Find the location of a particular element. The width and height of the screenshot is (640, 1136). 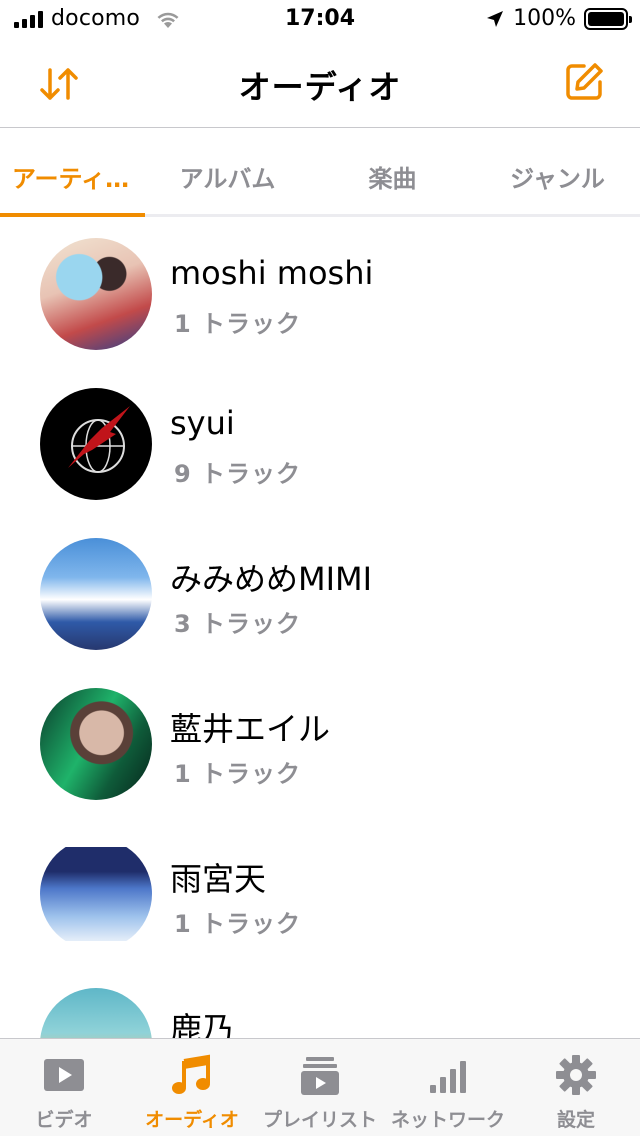

track-count: 3 トラック is located at coordinates (238, 624).